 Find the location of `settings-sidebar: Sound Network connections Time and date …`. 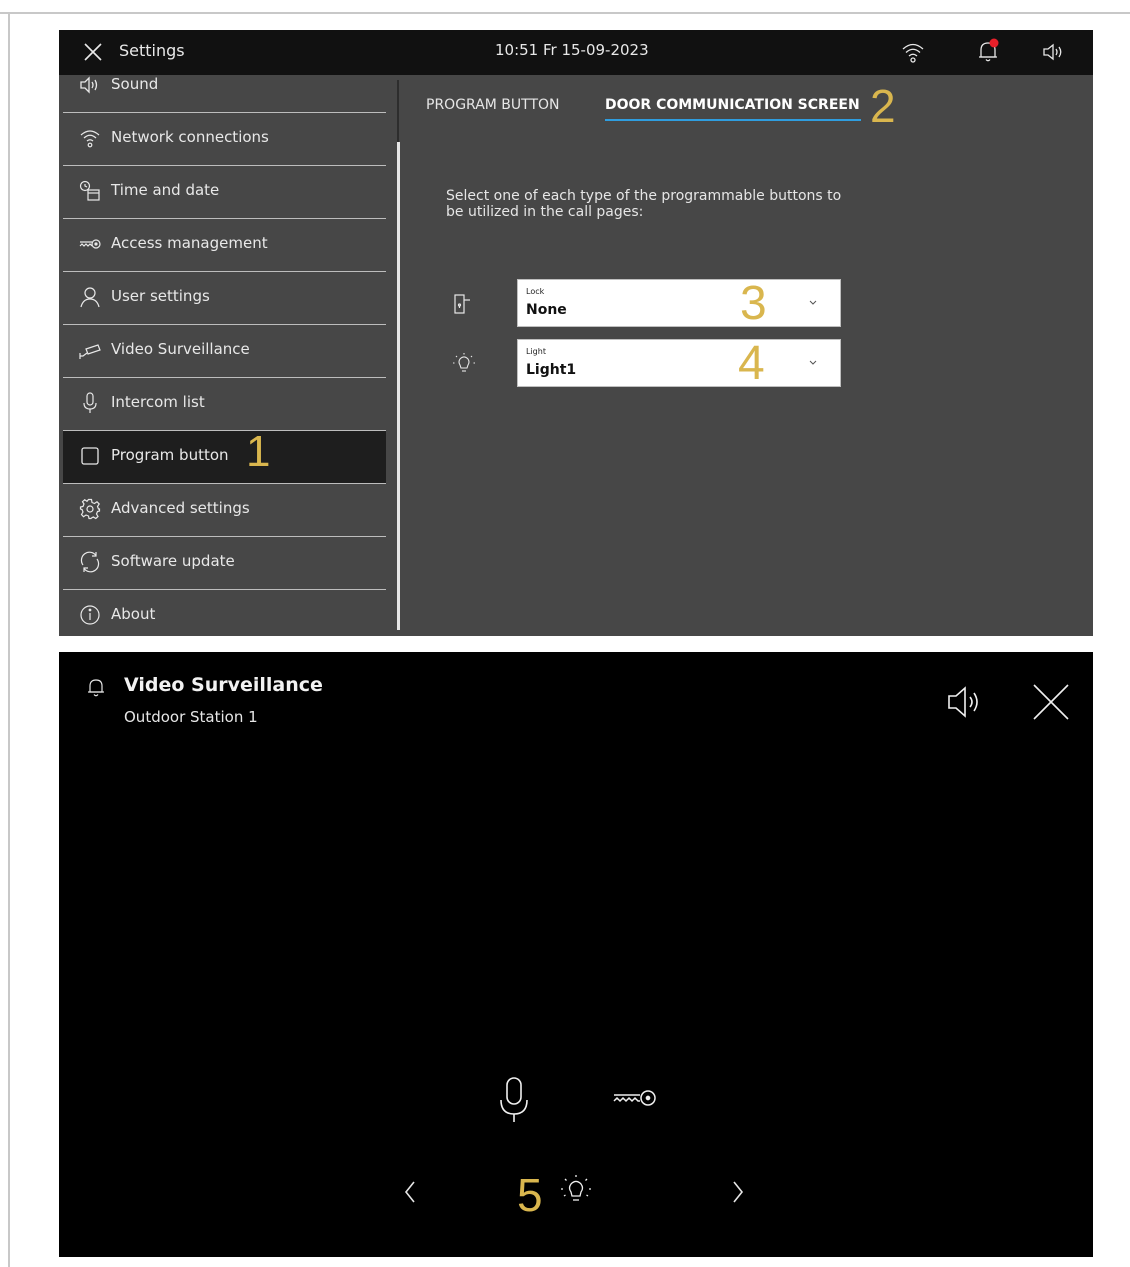

settings-sidebar: Sound Network connections Time and date … is located at coordinates (229, 355).